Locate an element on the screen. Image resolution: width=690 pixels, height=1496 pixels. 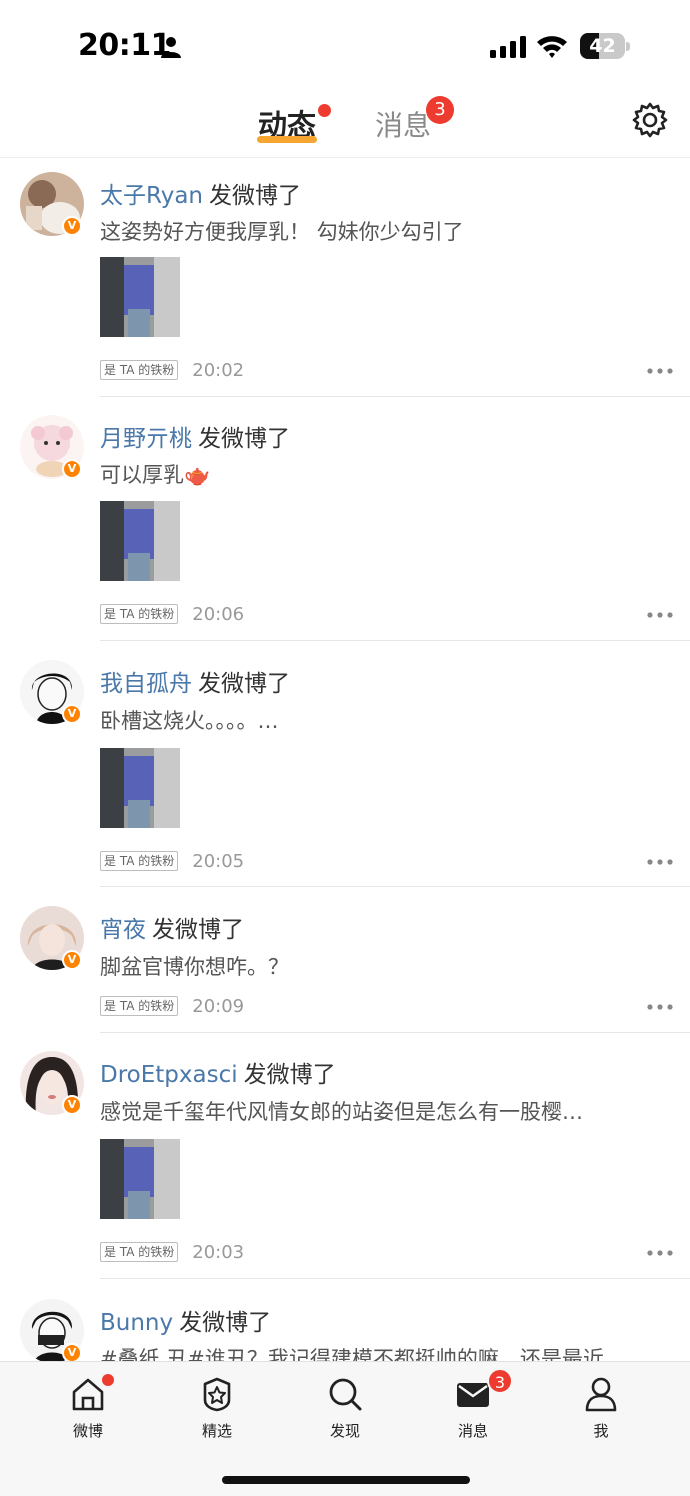
post-time: 20:09 is located at coordinates (218, 1006).